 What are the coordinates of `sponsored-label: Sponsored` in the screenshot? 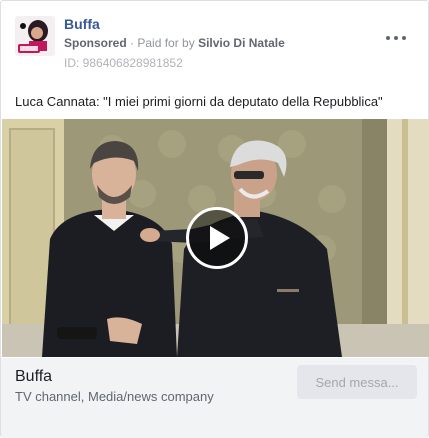 It's located at (95, 43).